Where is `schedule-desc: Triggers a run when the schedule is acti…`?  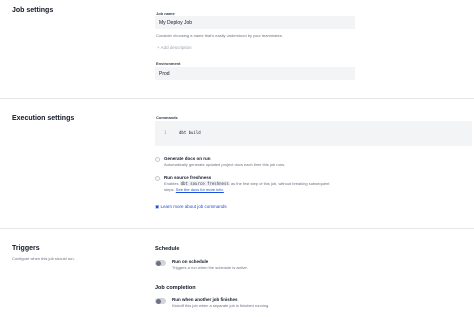
schedule-desc: Triggers a run when the schedule is acti… is located at coordinates (210, 267).